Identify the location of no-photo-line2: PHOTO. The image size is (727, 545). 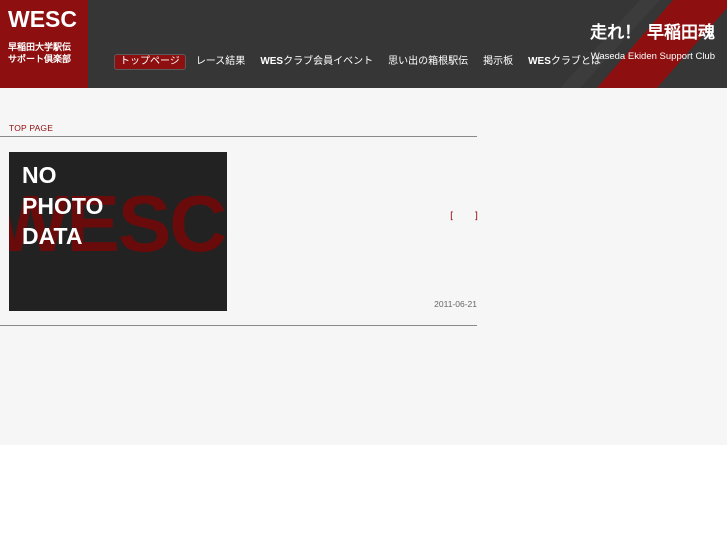
(63, 205).